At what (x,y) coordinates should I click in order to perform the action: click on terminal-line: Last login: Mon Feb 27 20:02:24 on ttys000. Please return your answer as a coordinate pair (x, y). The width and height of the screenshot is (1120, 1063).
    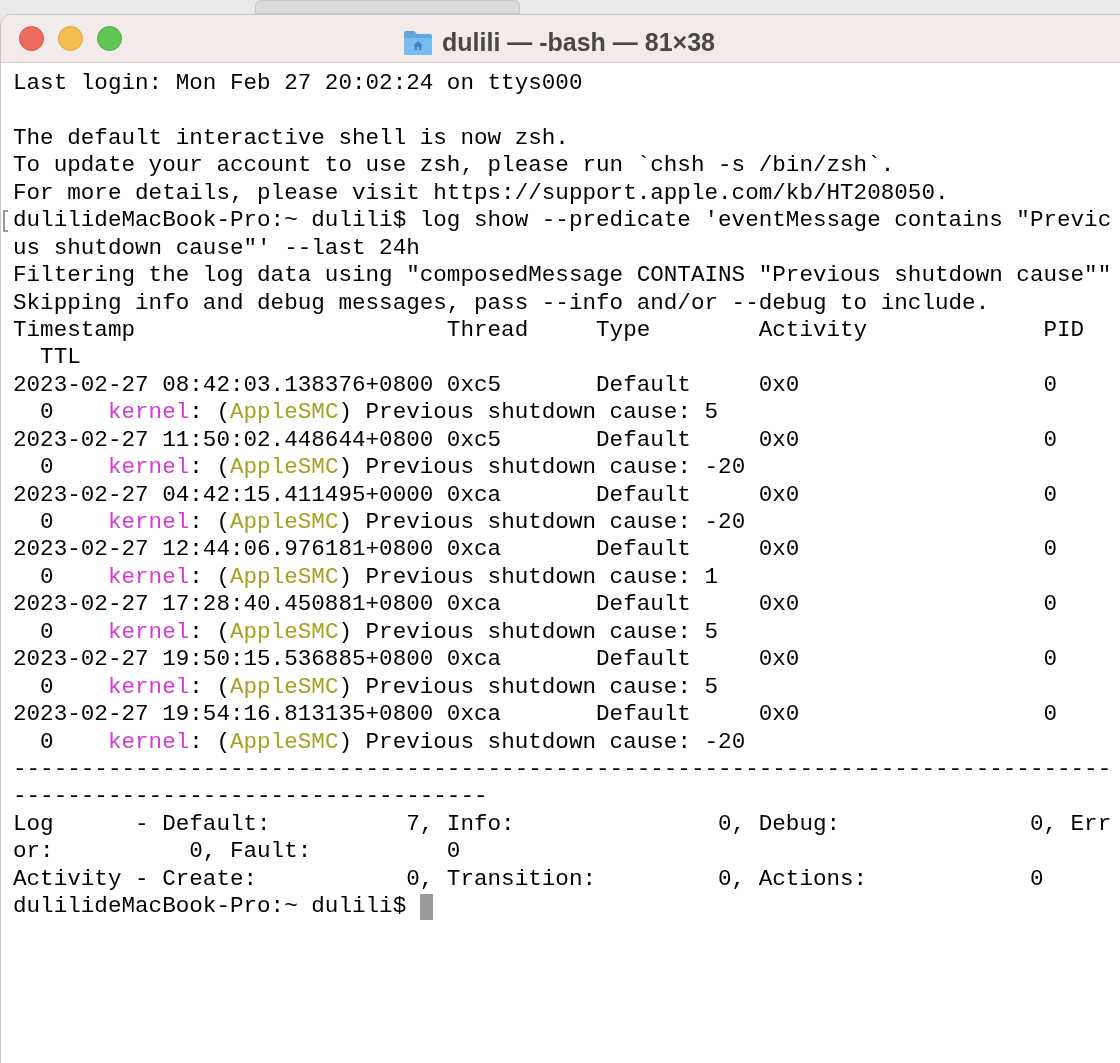
    Looking at the image, I should click on (298, 84).